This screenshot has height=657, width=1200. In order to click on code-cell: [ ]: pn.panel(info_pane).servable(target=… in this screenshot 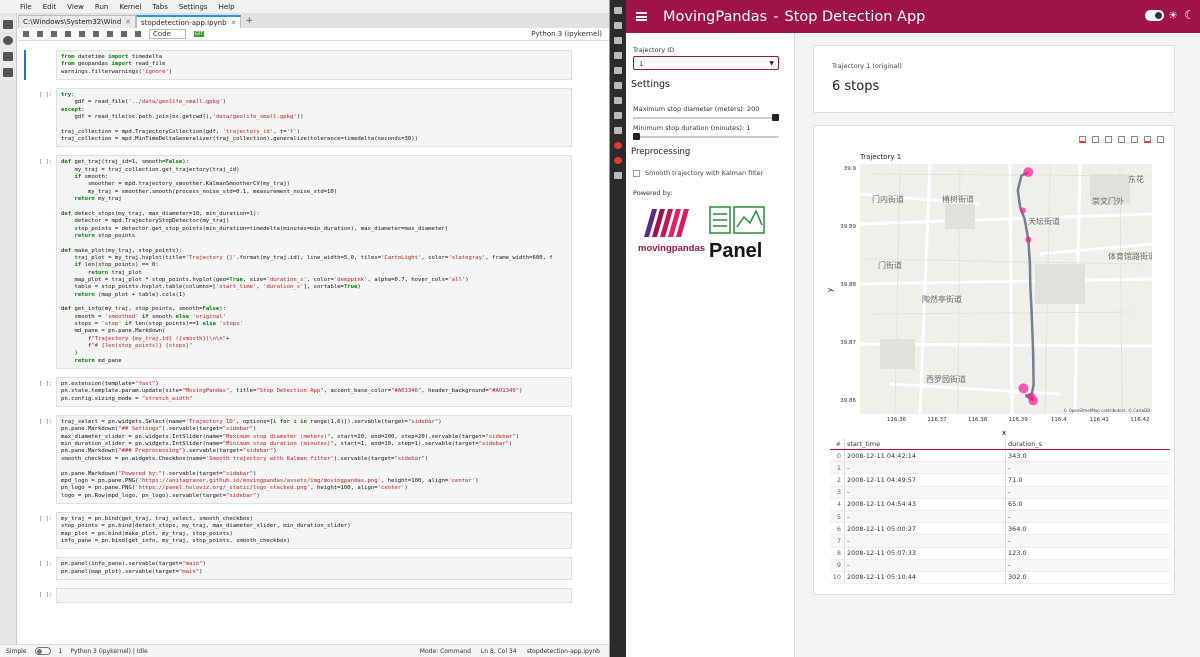, I will do `click(316, 568)`.